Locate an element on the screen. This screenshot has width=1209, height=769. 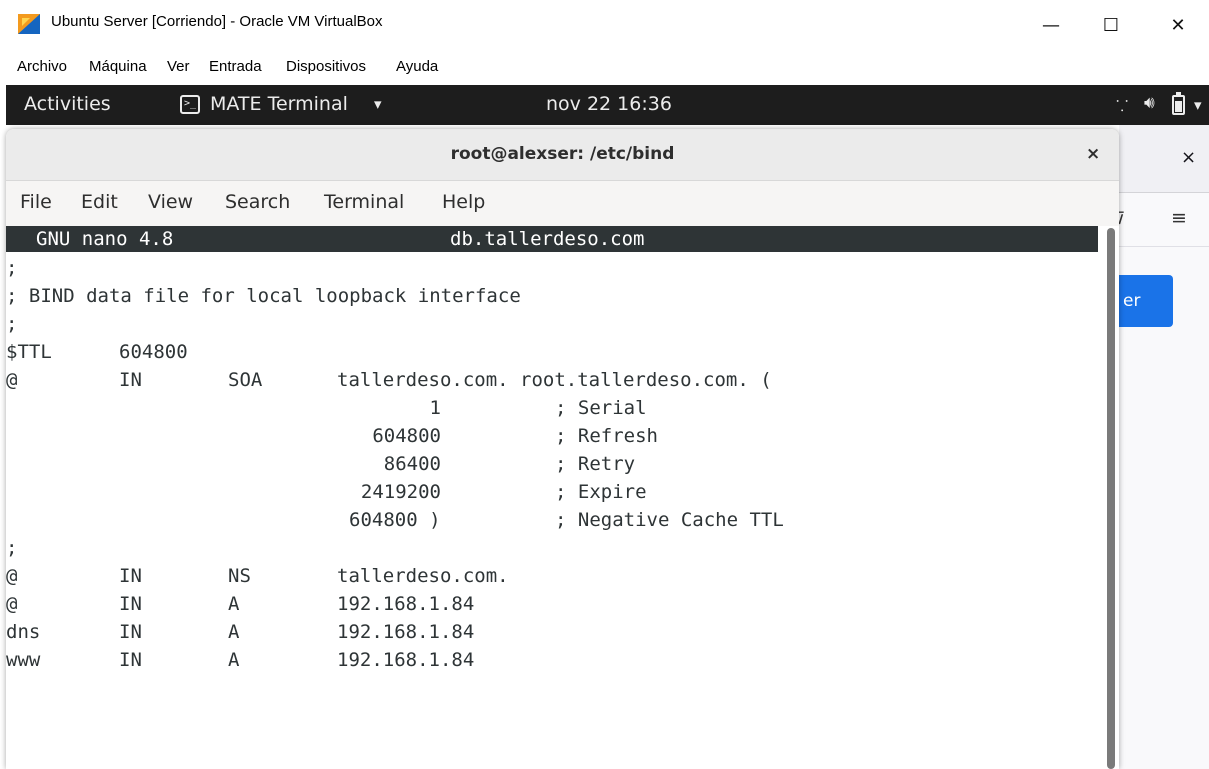
soa-comment: ; Serial is located at coordinates (601, 408).